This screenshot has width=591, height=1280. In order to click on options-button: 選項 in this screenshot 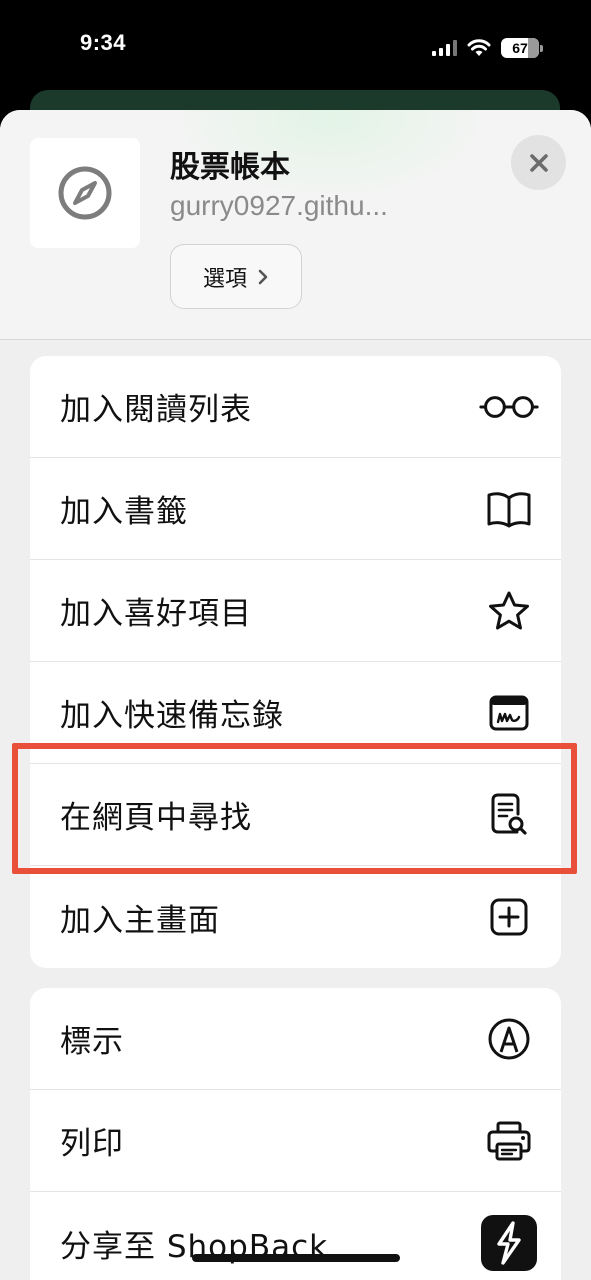, I will do `click(236, 276)`.